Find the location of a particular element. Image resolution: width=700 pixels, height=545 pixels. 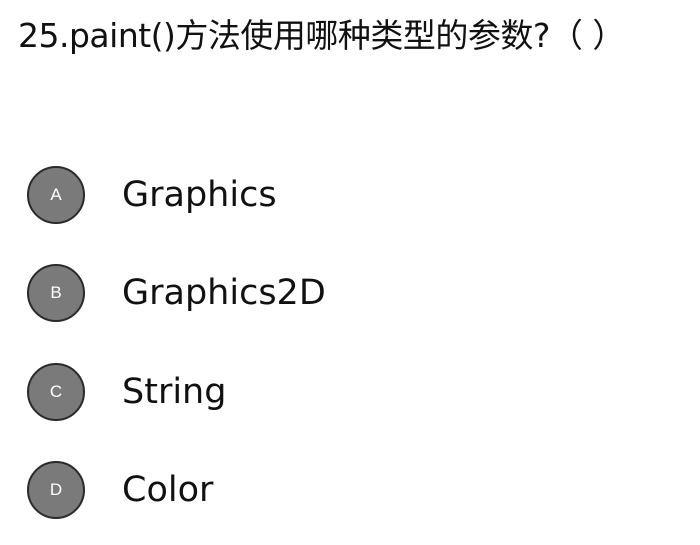

option-b-letter: B is located at coordinates (56, 292).